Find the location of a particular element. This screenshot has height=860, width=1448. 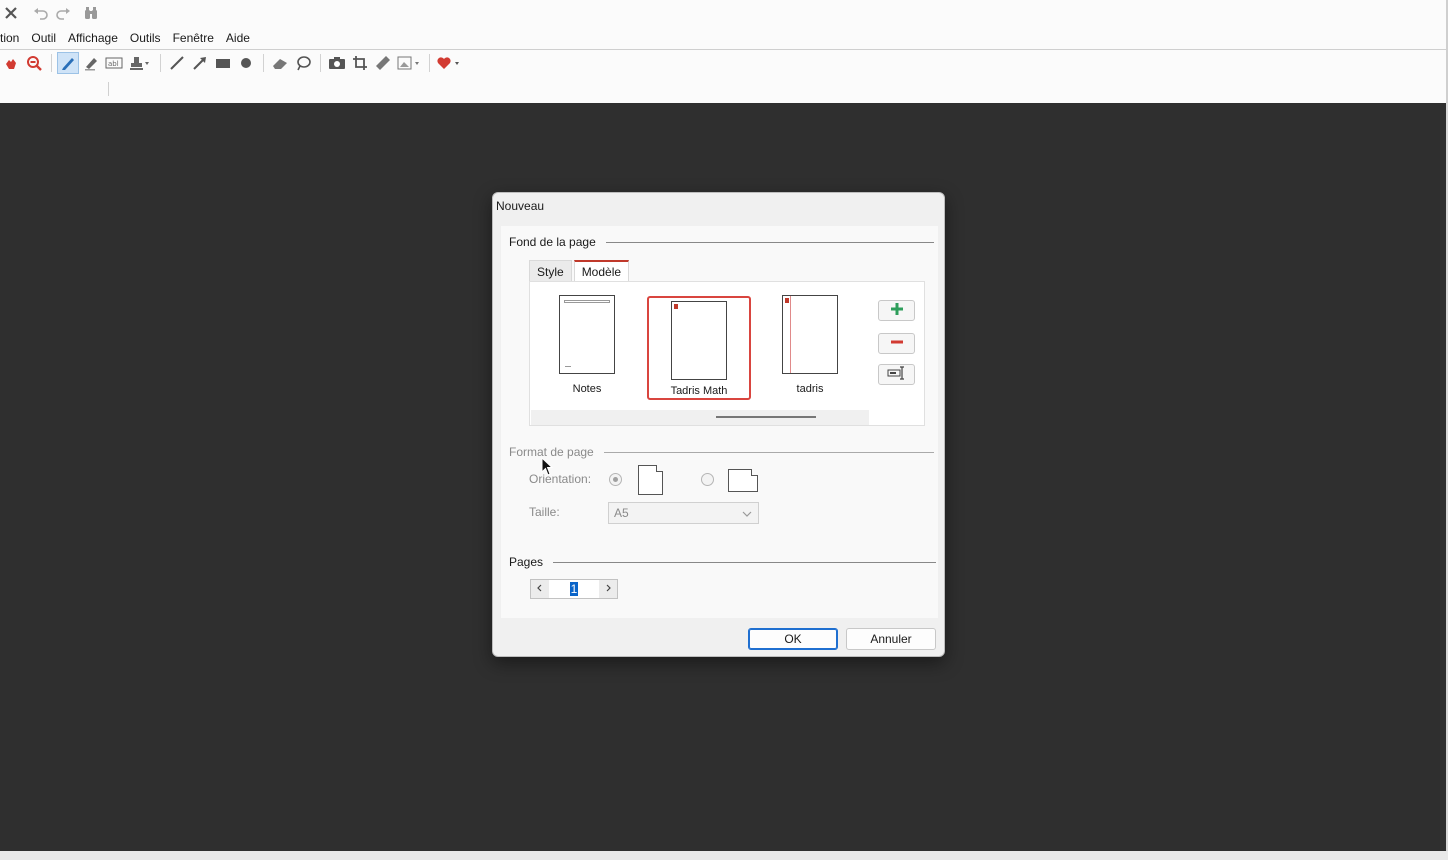

svg-text: abl is located at coordinates (113, 64).